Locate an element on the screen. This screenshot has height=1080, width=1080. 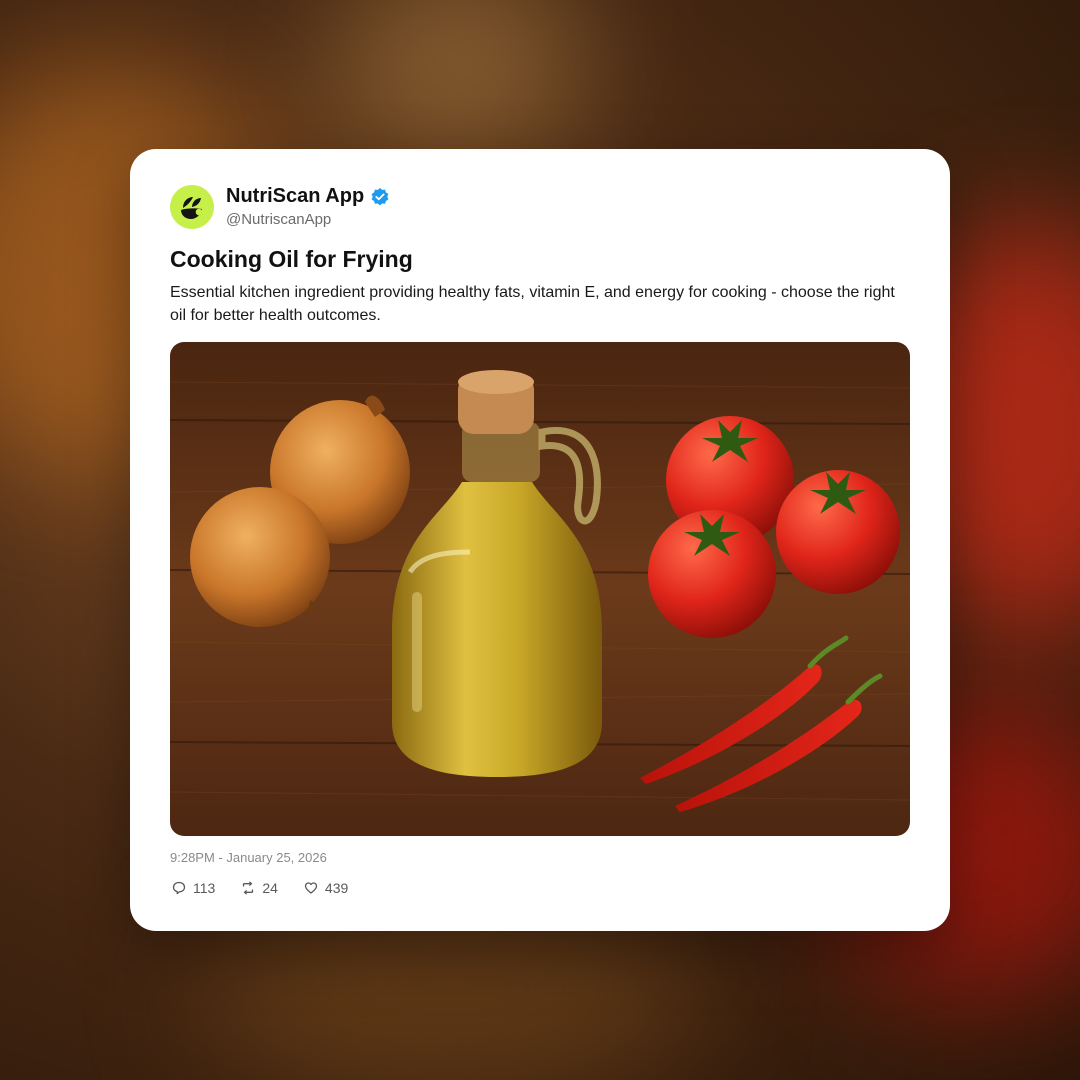
post-title: Cooking Oil for Frying is located at coordinates (291, 259).